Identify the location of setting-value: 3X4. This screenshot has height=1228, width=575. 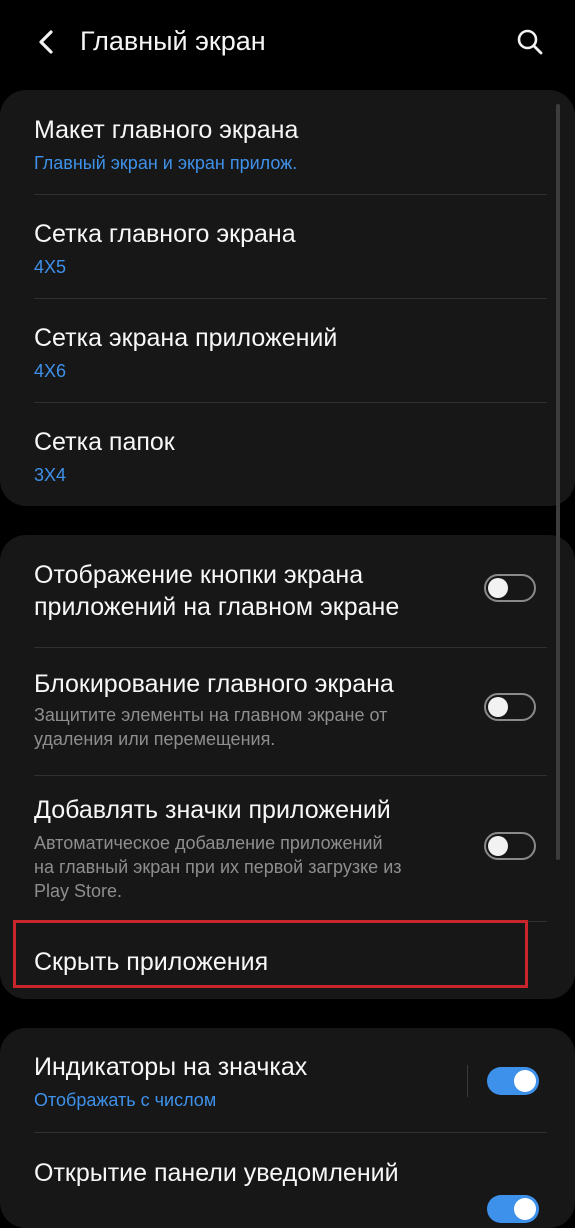
(50, 475).